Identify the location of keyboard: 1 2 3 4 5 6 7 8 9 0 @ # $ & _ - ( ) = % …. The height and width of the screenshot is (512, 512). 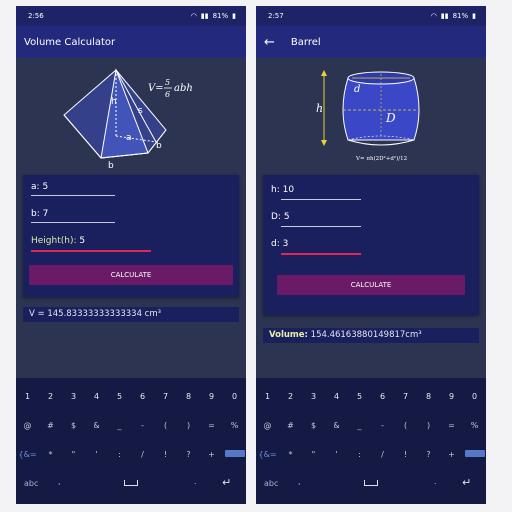
(131, 441).